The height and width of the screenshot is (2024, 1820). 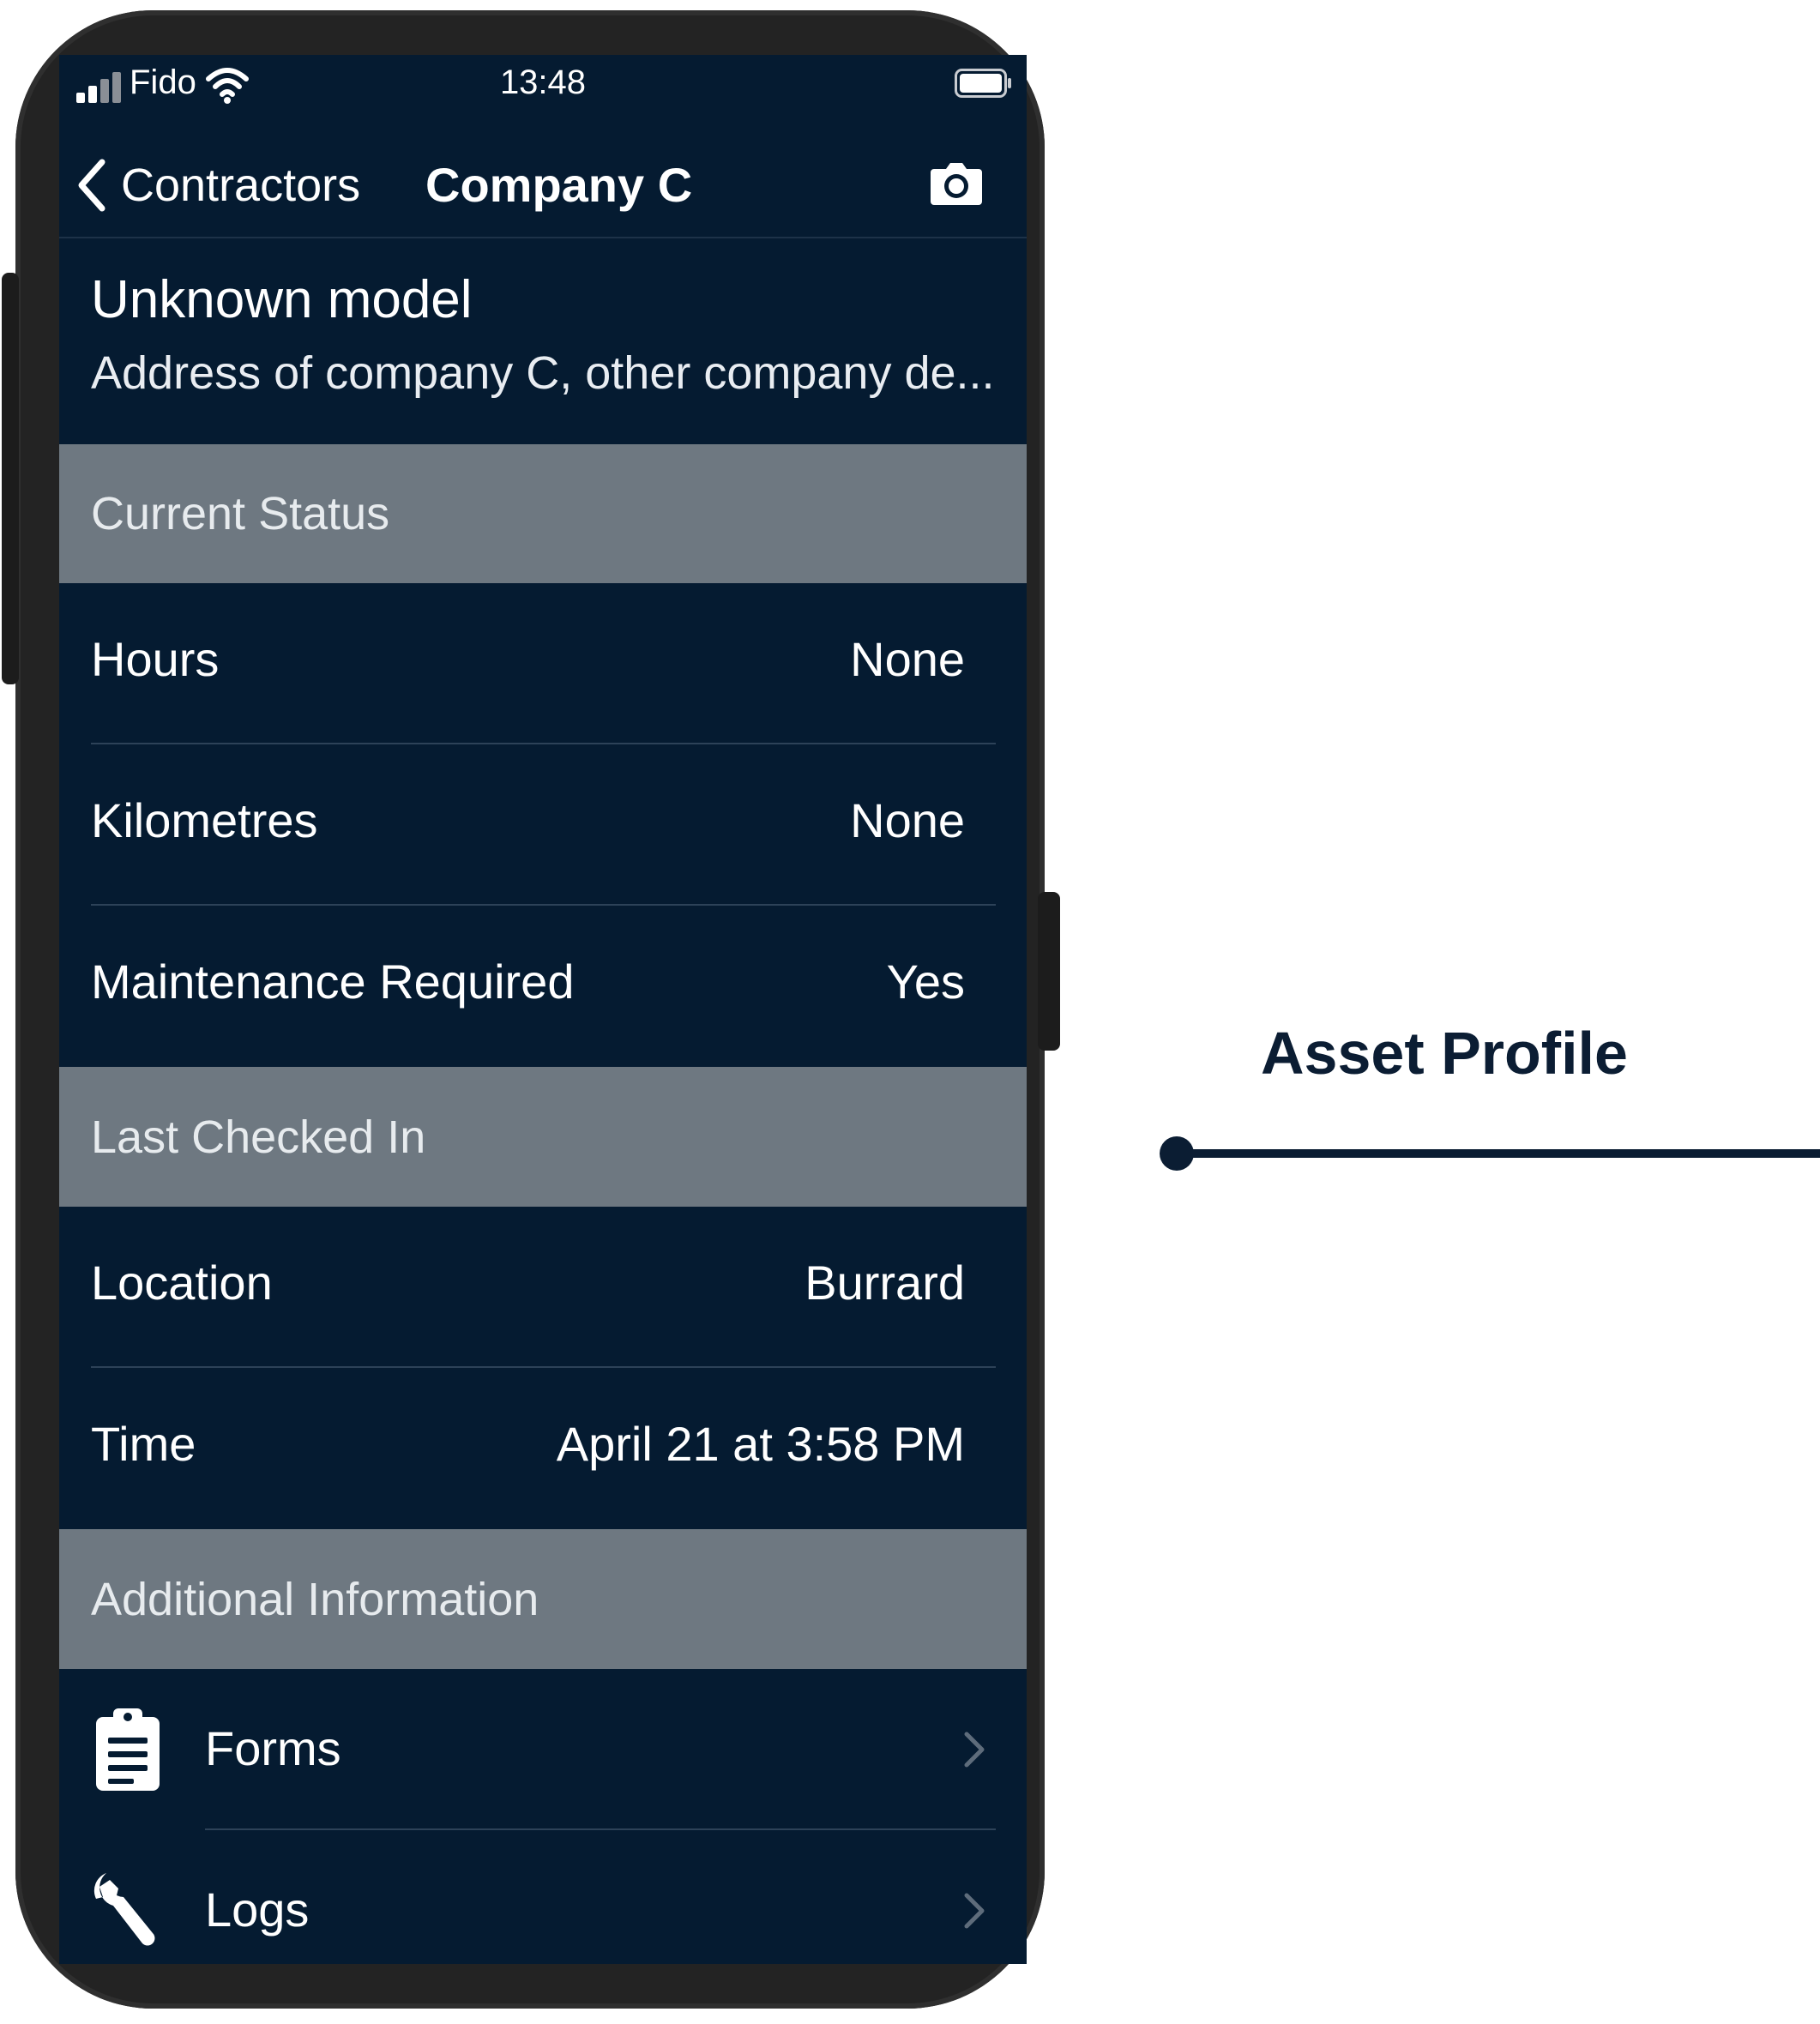 What do you see at coordinates (1445, 1053) in the screenshot?
I see `annotation-title: Asset Profile` at bounding box center [1445, 1053].